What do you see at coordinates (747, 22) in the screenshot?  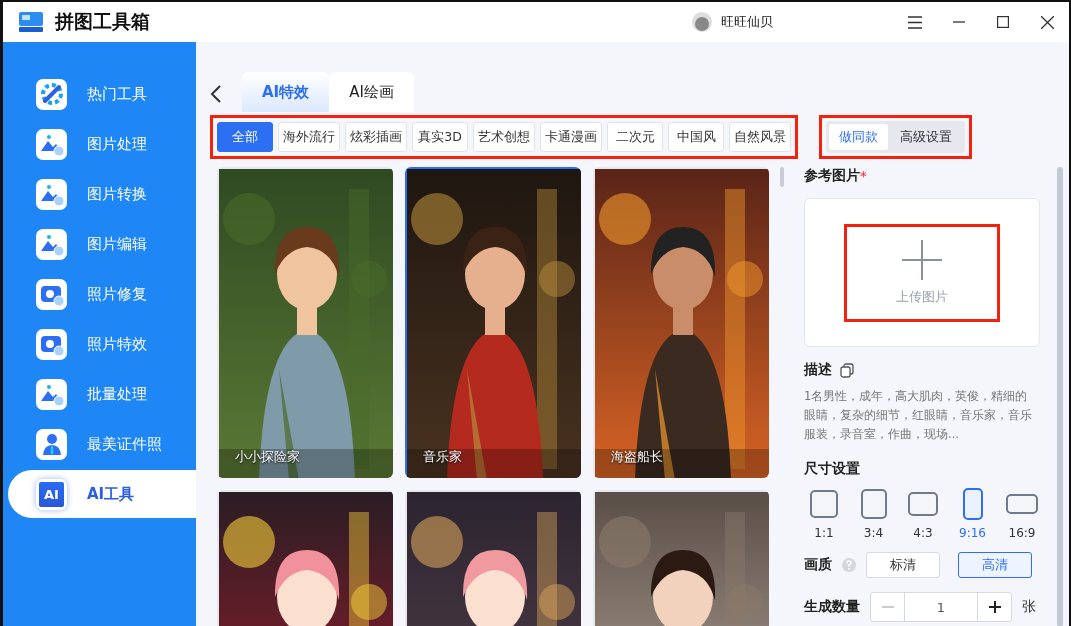 I see `user-name: 旺旺仙贝` at bounding box center [747, 22].